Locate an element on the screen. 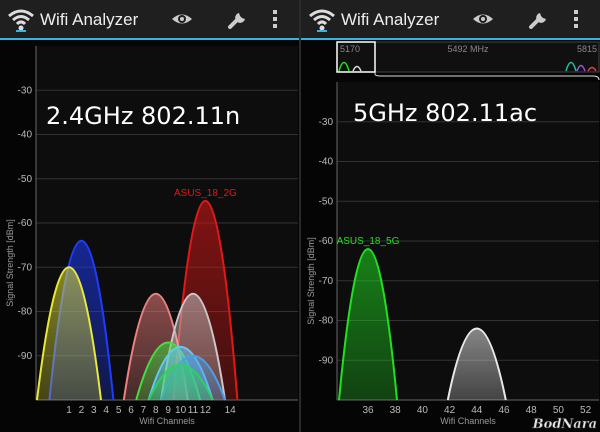  x-tick-label: 12 is located at coordinates (206, 410).